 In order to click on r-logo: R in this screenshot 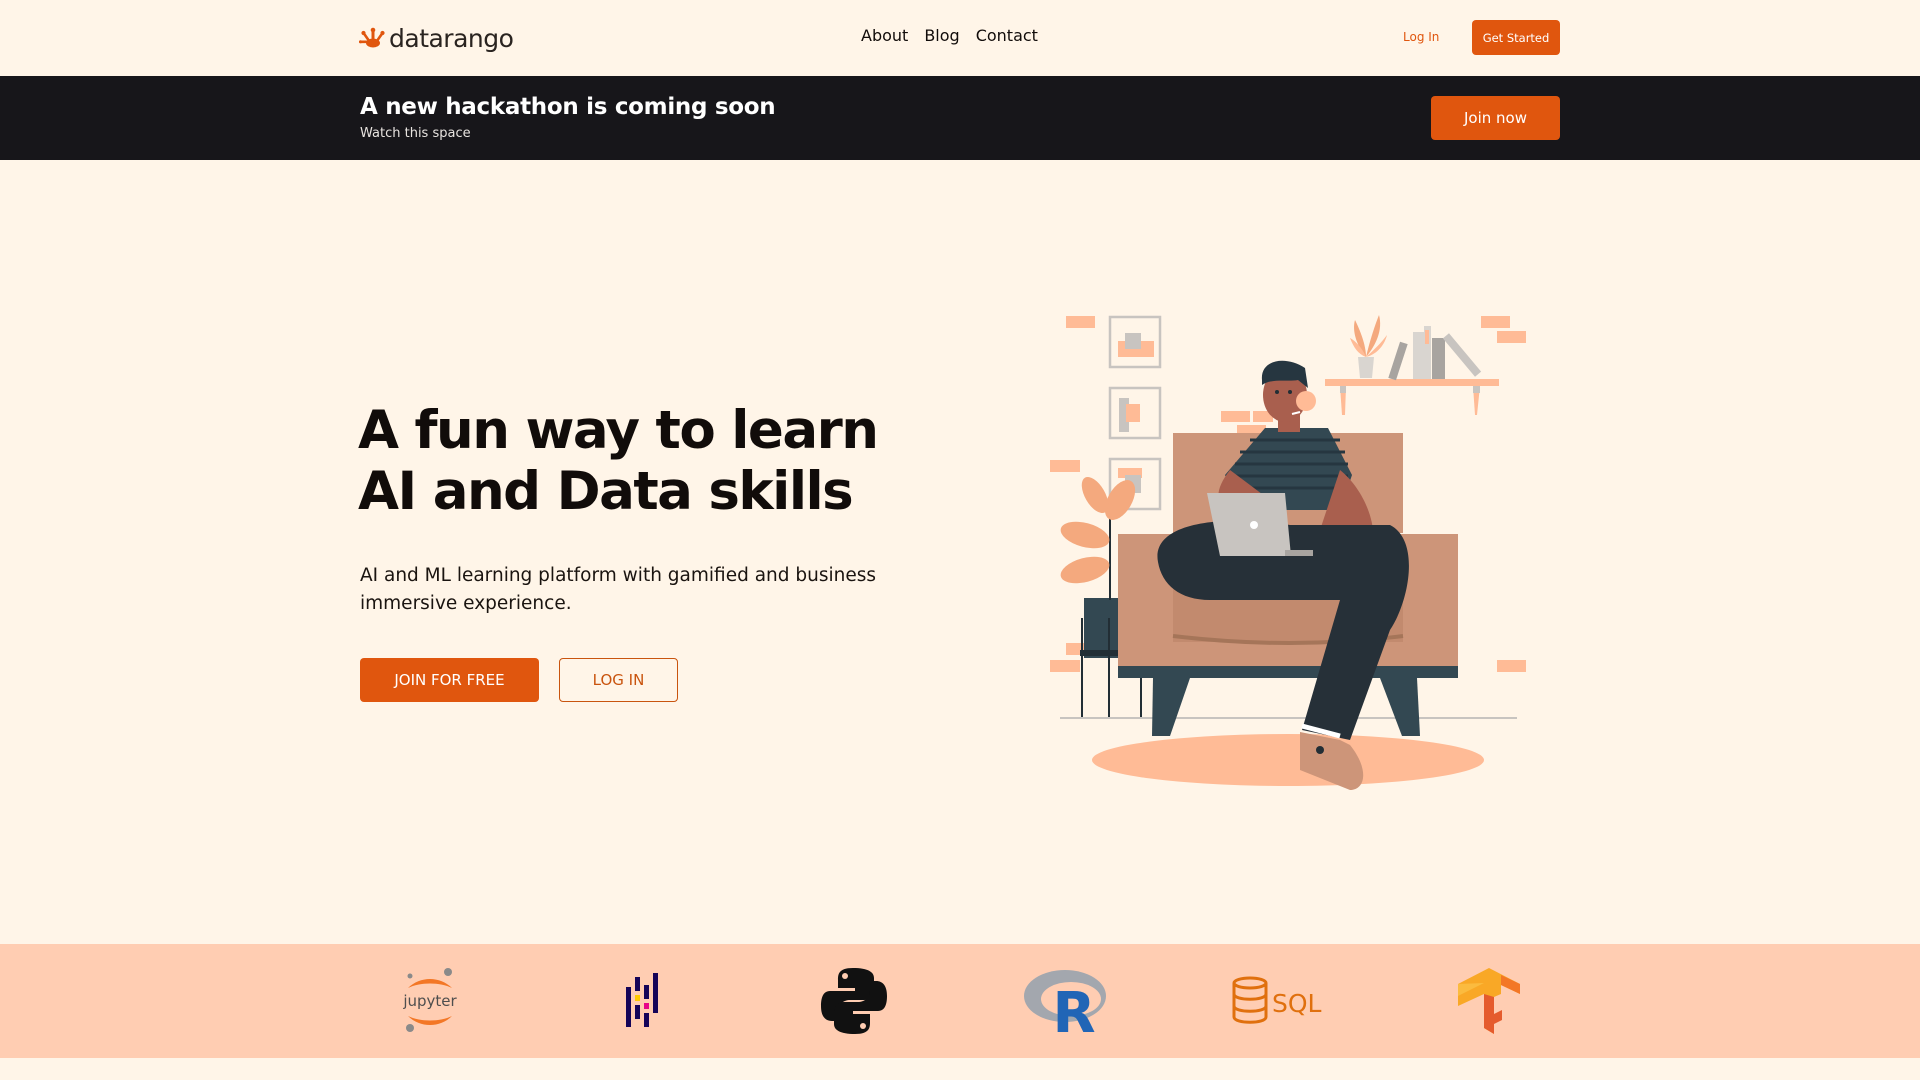, I will do `click(1065, 1001)`.